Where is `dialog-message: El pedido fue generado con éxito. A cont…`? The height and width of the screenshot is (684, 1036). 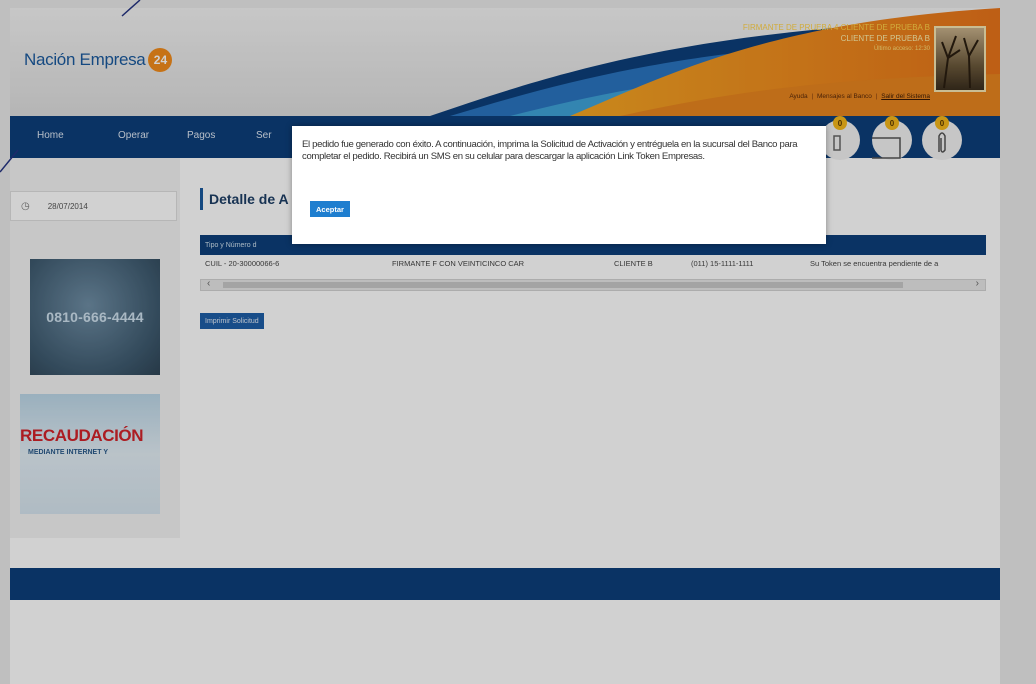
dialog-message: El pedido fue generado con éxito. A cont… is located at coordinates (550, 150).